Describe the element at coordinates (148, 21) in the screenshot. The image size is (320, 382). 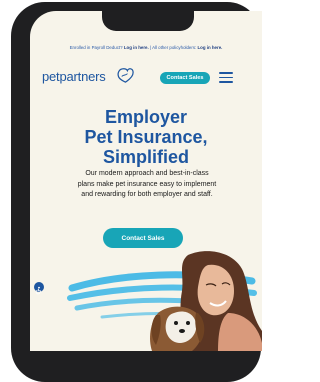
I see `phone-notch` at that location.